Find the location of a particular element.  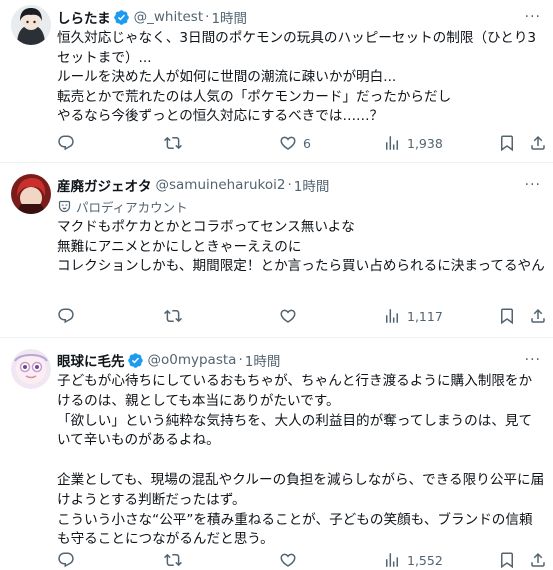

view-count: 1,938 is located at coordinates (425, 143).